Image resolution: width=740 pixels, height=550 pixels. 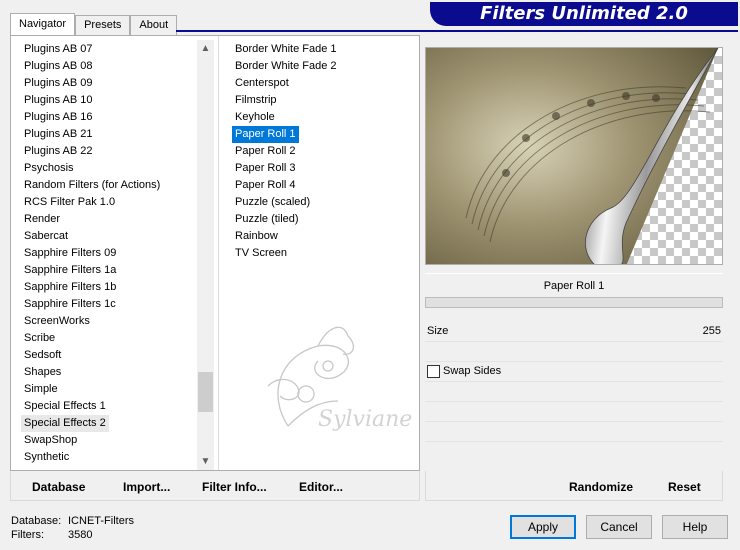 What do you see at coordinates (107, 66) in the screenshot?
I see `list-item: Plugins AB 08` at bounding box center [107, 66].